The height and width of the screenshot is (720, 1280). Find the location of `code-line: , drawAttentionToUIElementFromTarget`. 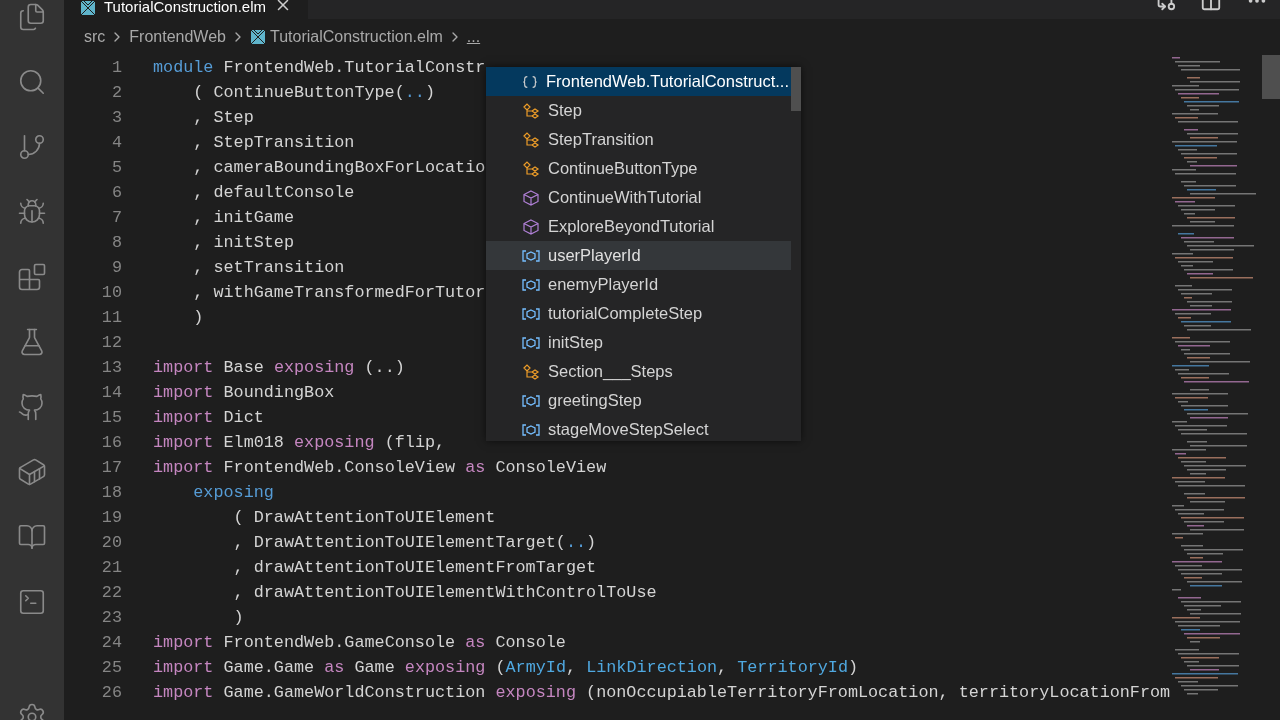

code-line: , drawAttentionToUIElementFromTarget is located at coordinates (414, 567).